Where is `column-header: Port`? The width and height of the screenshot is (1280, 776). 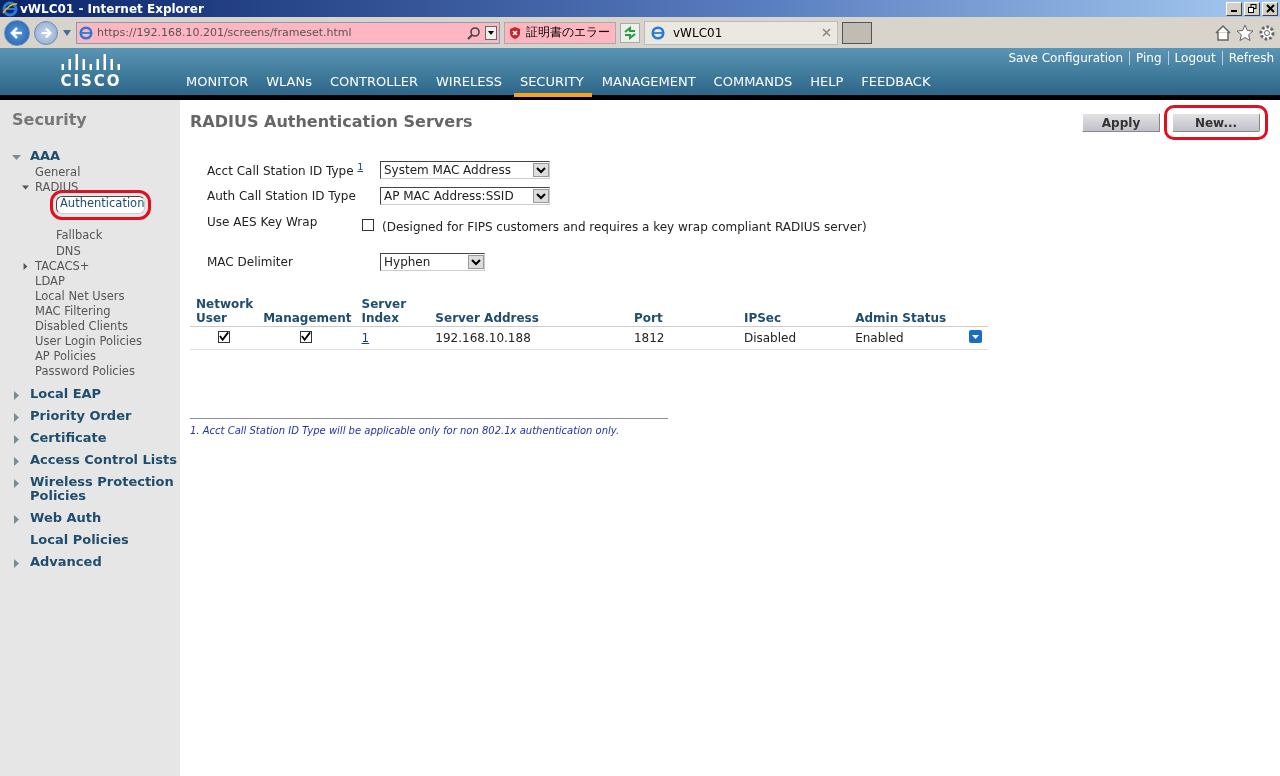
column-header: Port is located at coordinates (682, 312).